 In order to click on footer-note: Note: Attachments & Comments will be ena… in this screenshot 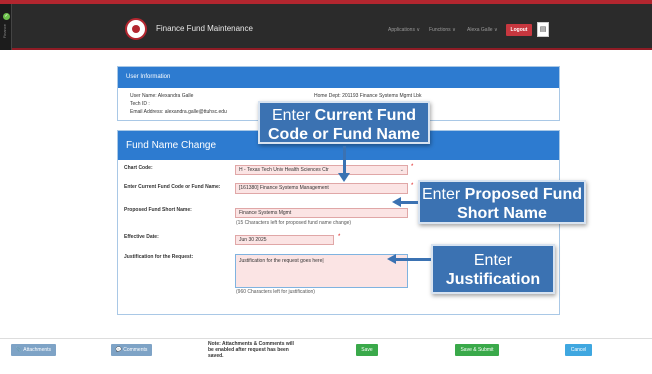, I will do `click(251, 350)`.